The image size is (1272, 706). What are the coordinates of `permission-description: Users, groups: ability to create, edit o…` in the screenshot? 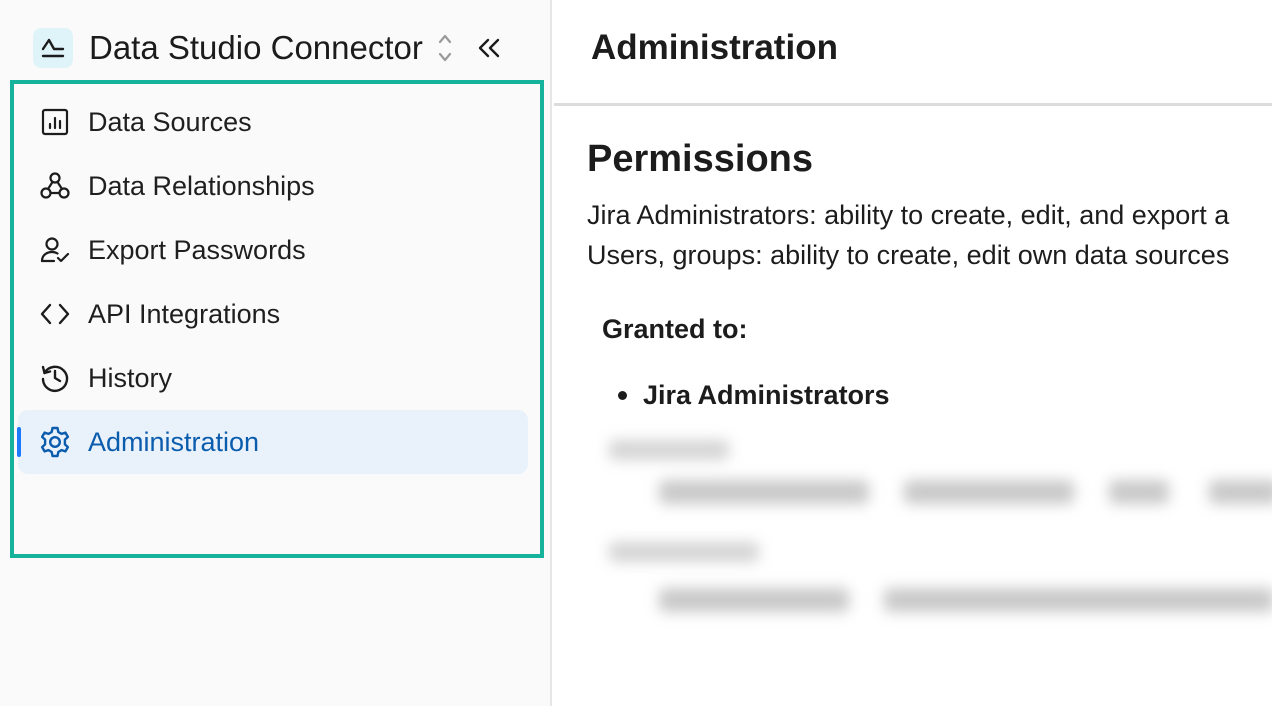 It's located at (908, 255).